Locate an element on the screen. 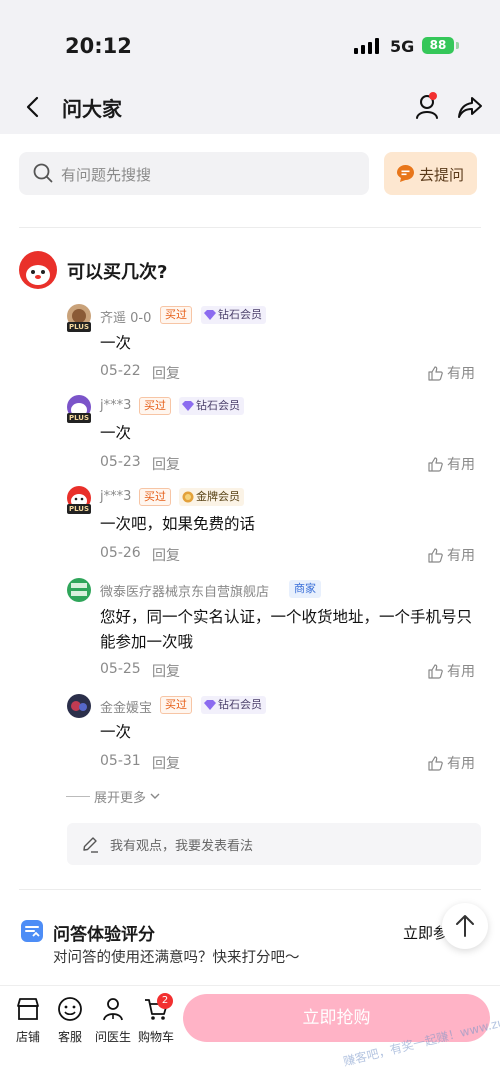  answer-date: 05-31 is located at coordinates (120, 761).